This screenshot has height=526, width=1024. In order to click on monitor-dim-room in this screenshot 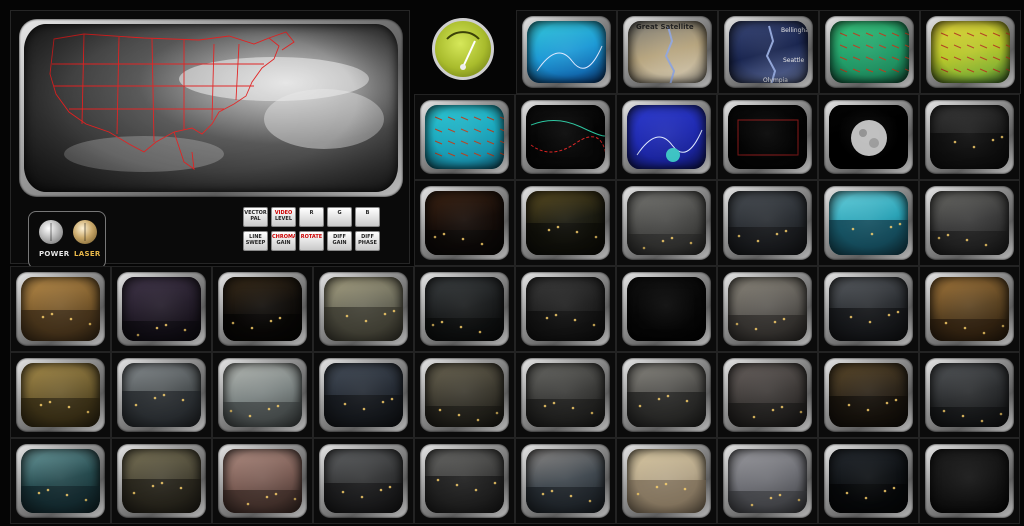, I will do `click(767, 223)`.